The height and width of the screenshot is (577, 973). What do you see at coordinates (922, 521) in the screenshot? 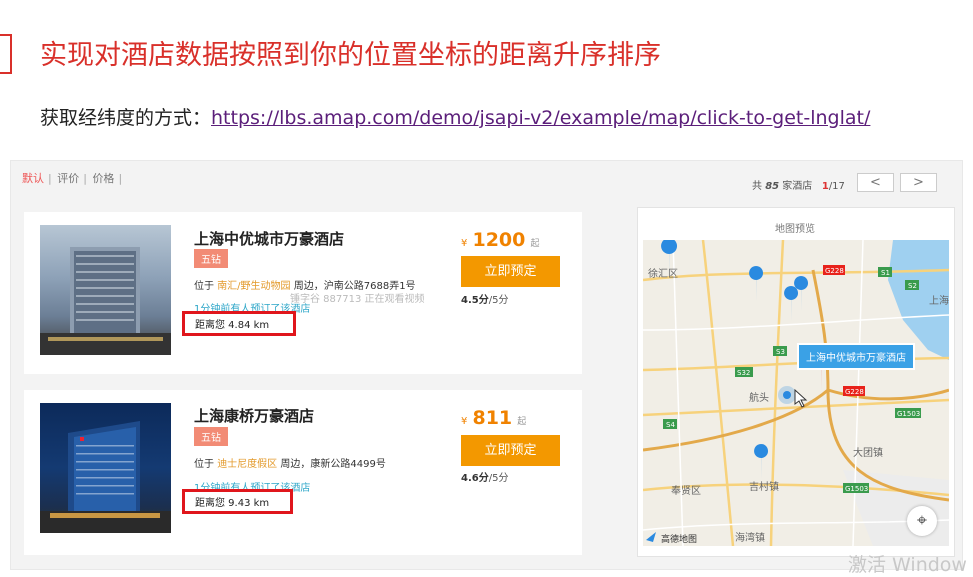
I see `locate-icon: ⌖` at bounding box center [922, 521].